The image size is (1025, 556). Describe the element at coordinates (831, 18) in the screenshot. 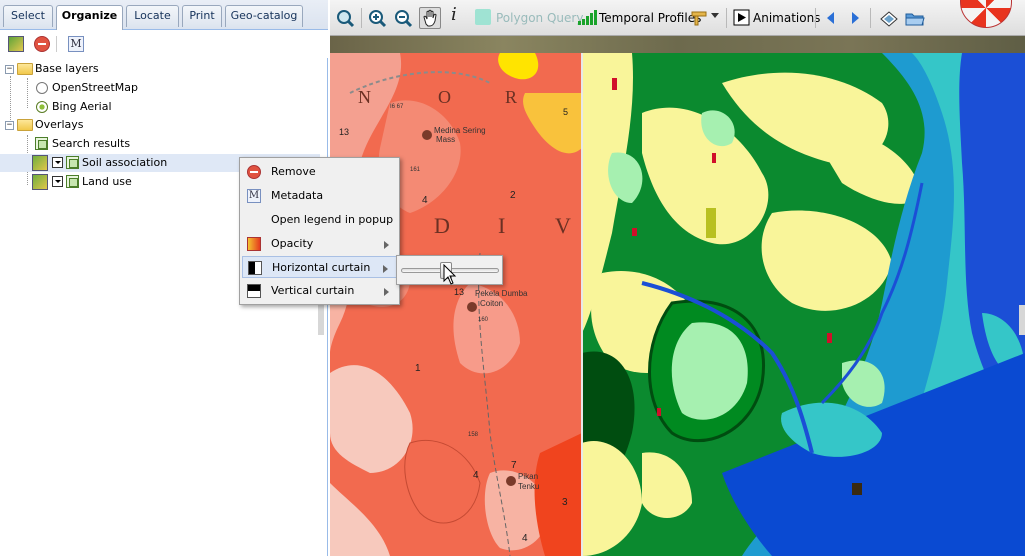

I see `previous-extent-icon` at that location.